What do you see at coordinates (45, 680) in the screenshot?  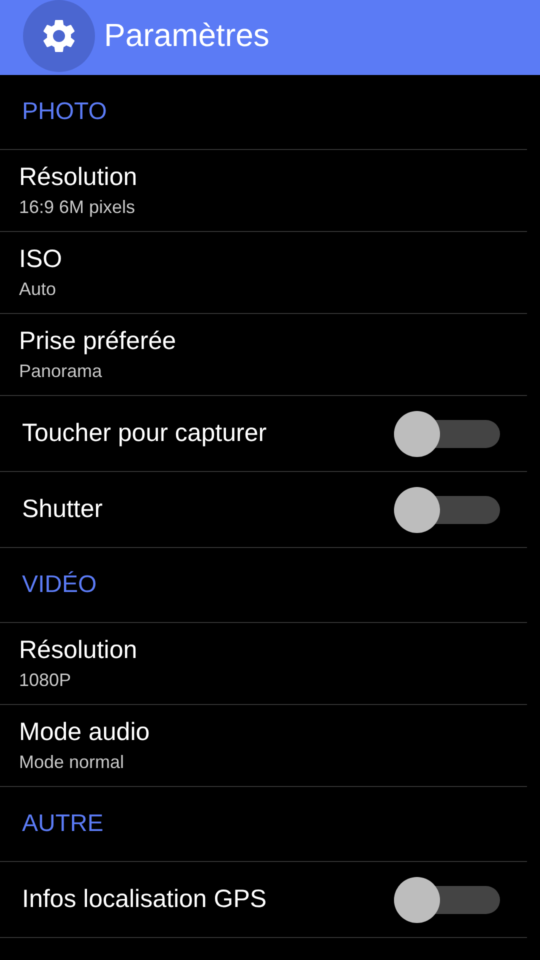 I see `item-summary: 1080P` at bounding box center [45, 680].